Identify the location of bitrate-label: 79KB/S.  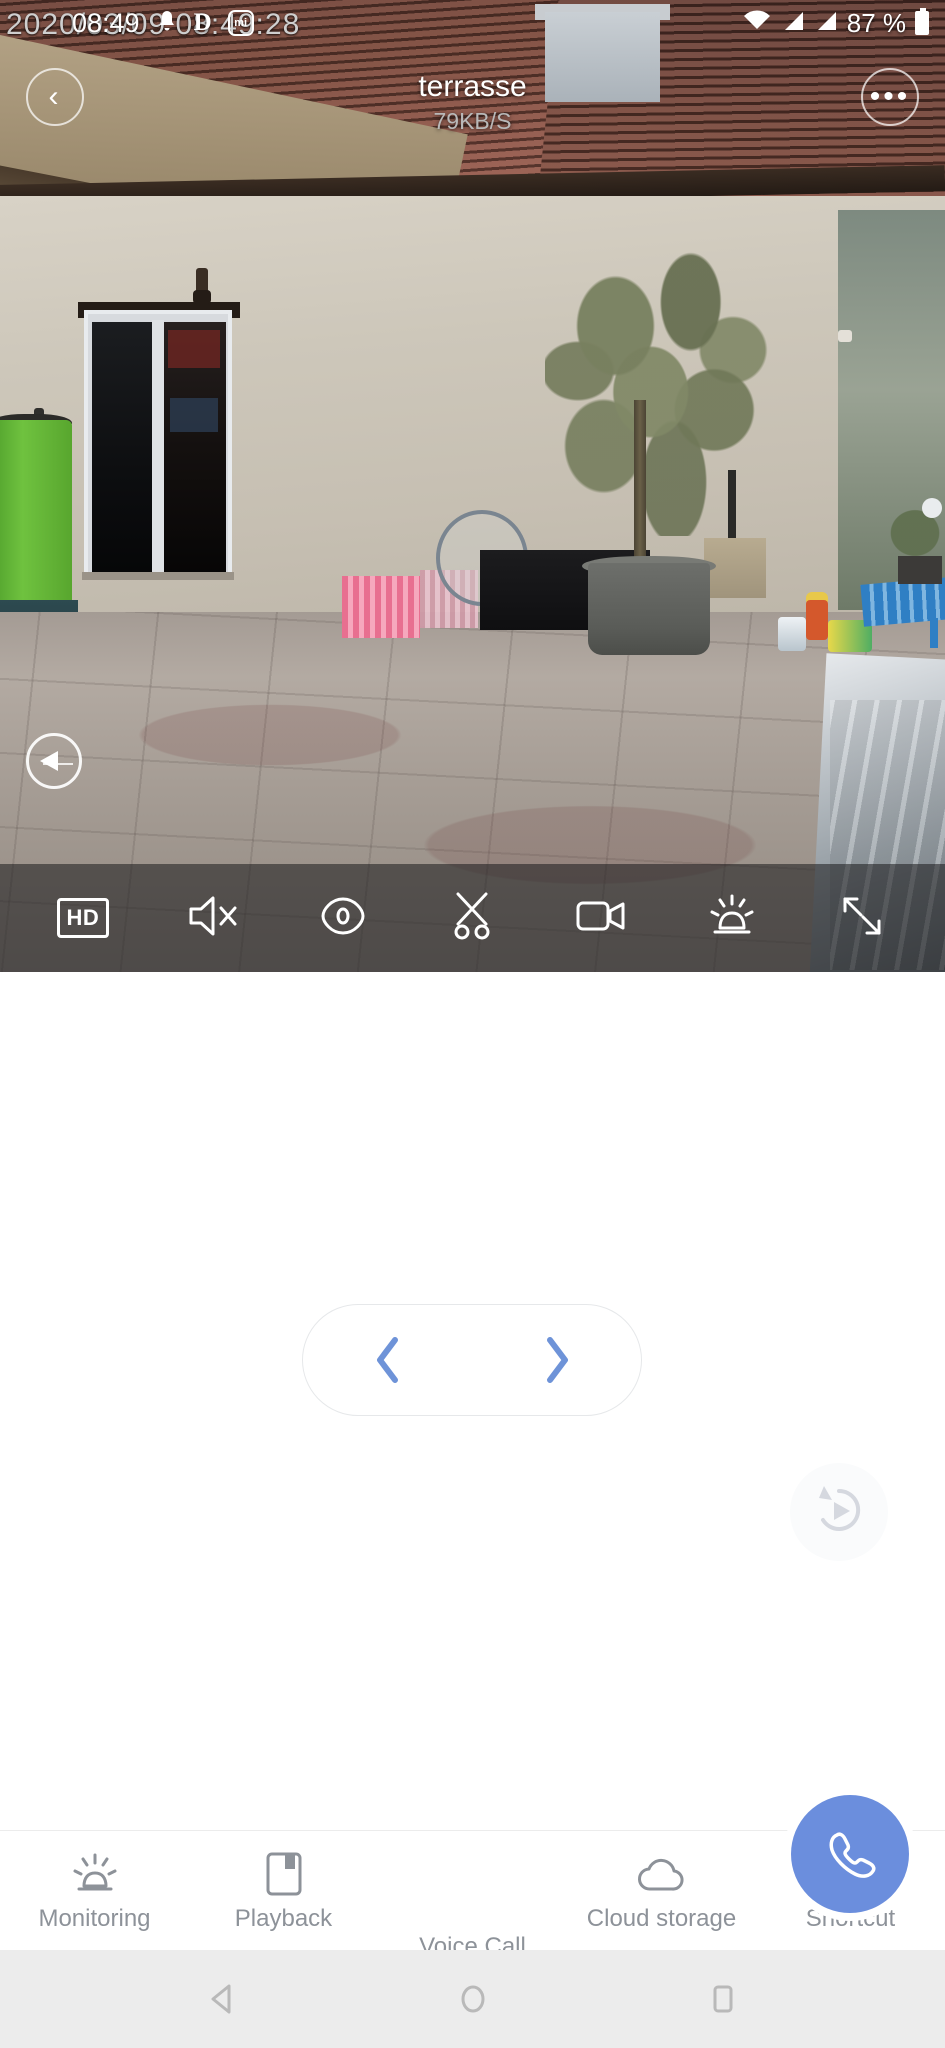
(472, 121).